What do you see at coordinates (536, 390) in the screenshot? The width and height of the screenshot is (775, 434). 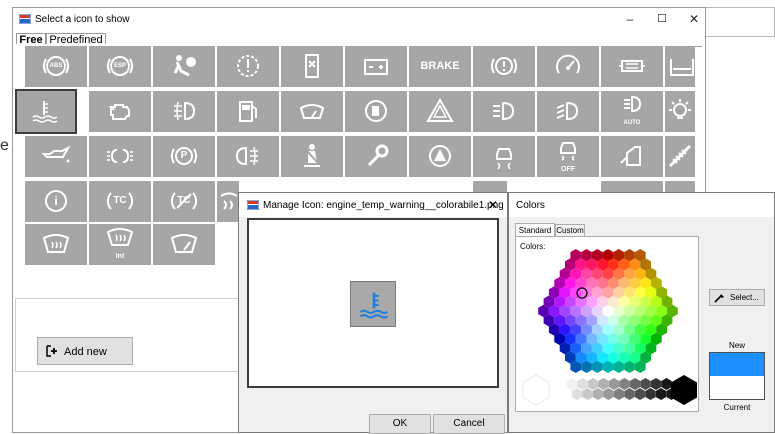 I see `white-hex-cell` at bounding box center [536, 390].